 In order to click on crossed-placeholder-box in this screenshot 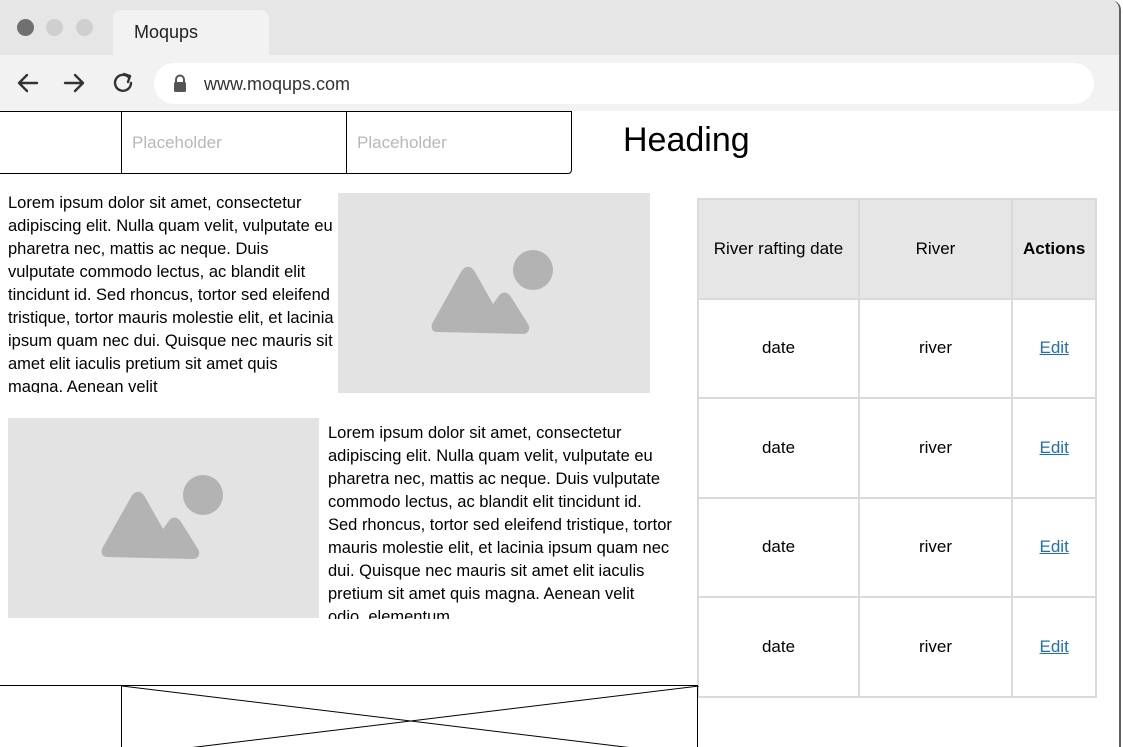, I will do `click(410, 716)`.